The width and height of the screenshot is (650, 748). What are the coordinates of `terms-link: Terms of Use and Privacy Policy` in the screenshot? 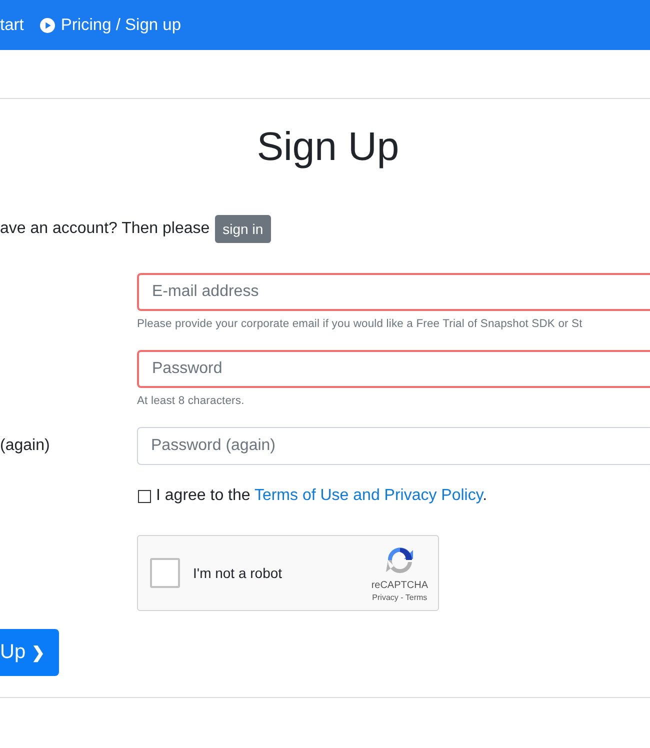 It's located at (368, 495).